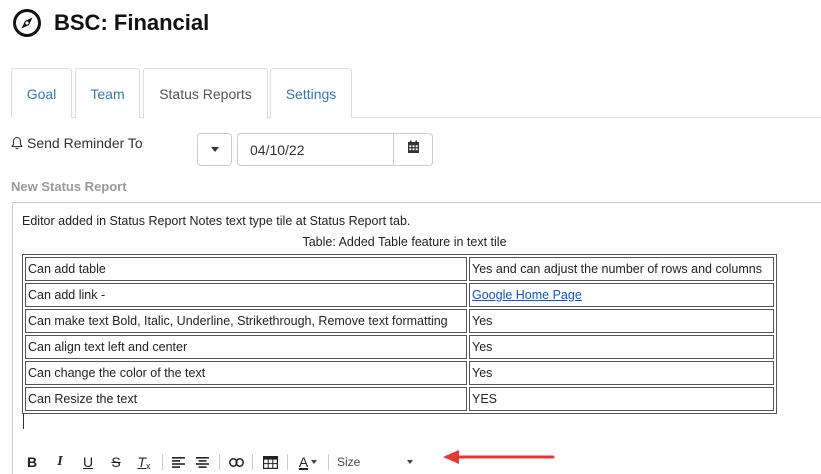 The width and height of the screenshot is (821, 474). Describe the element at coordinates (349, 462) in the screenshot. I see `font-size-label: Size` at that location.